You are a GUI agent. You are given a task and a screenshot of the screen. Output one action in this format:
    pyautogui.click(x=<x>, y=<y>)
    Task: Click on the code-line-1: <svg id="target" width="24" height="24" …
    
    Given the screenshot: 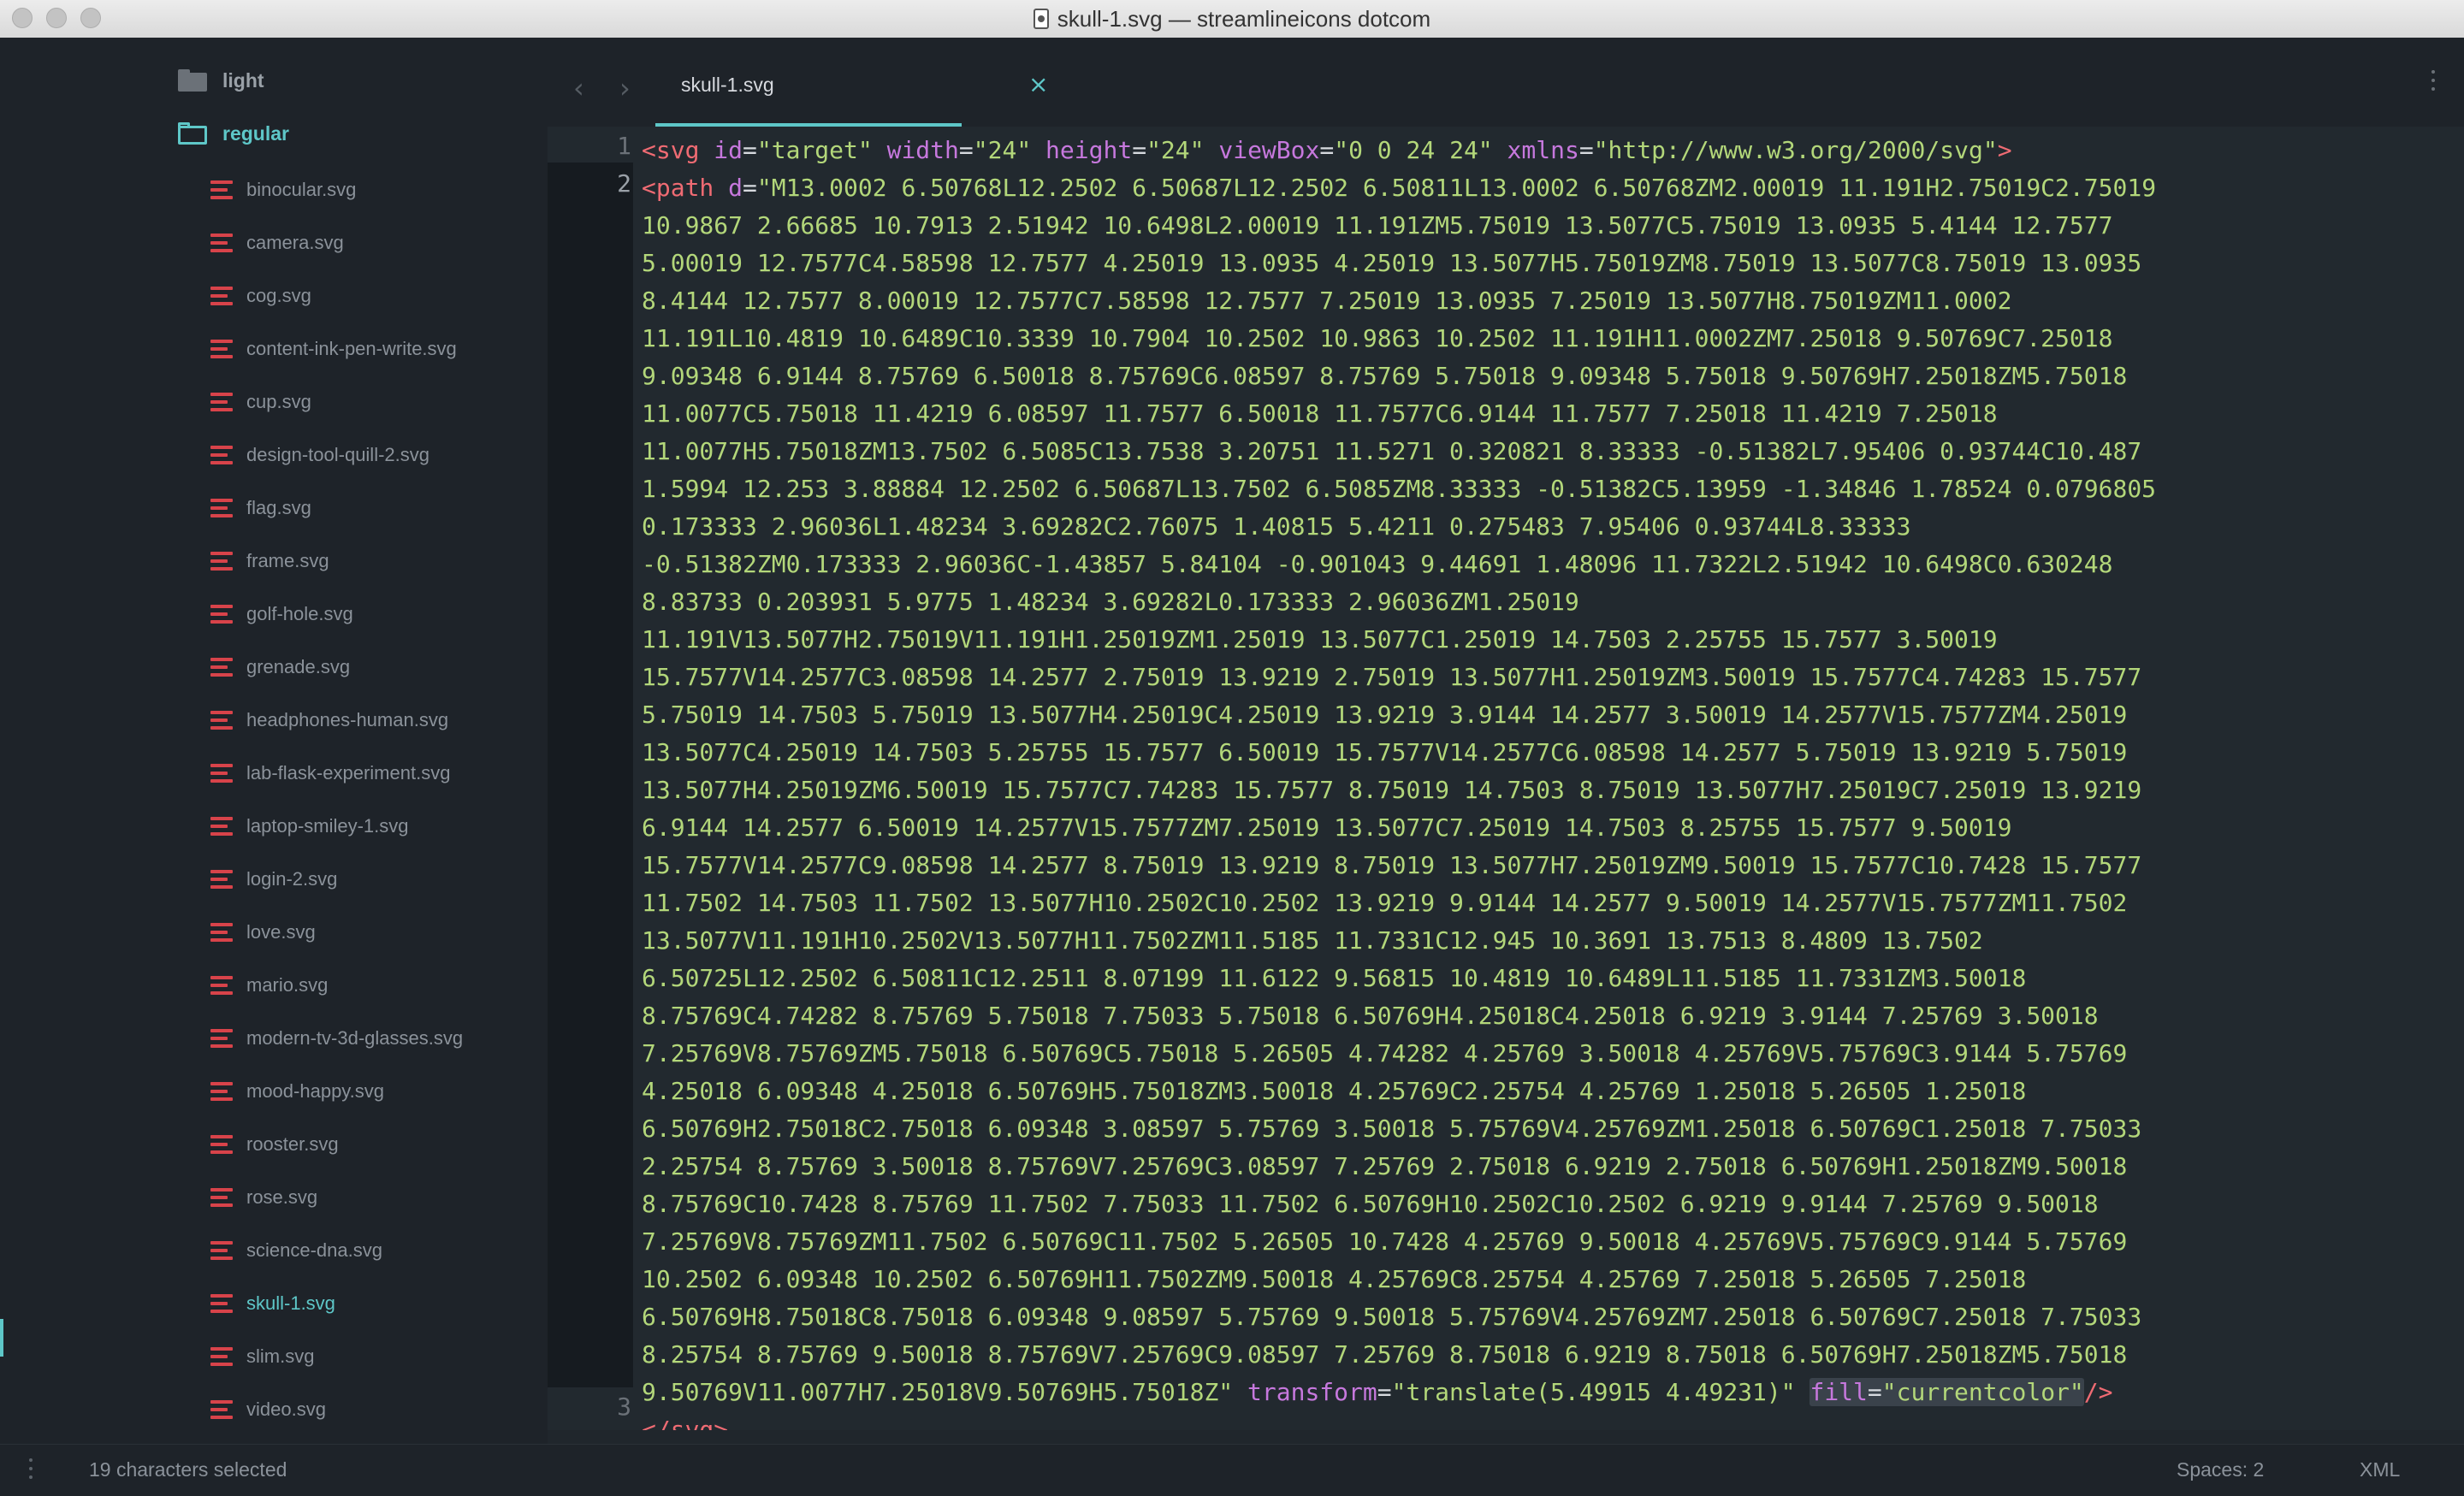 What is the action you would take?
    pyautogui.click(x=1327, y=150)
    